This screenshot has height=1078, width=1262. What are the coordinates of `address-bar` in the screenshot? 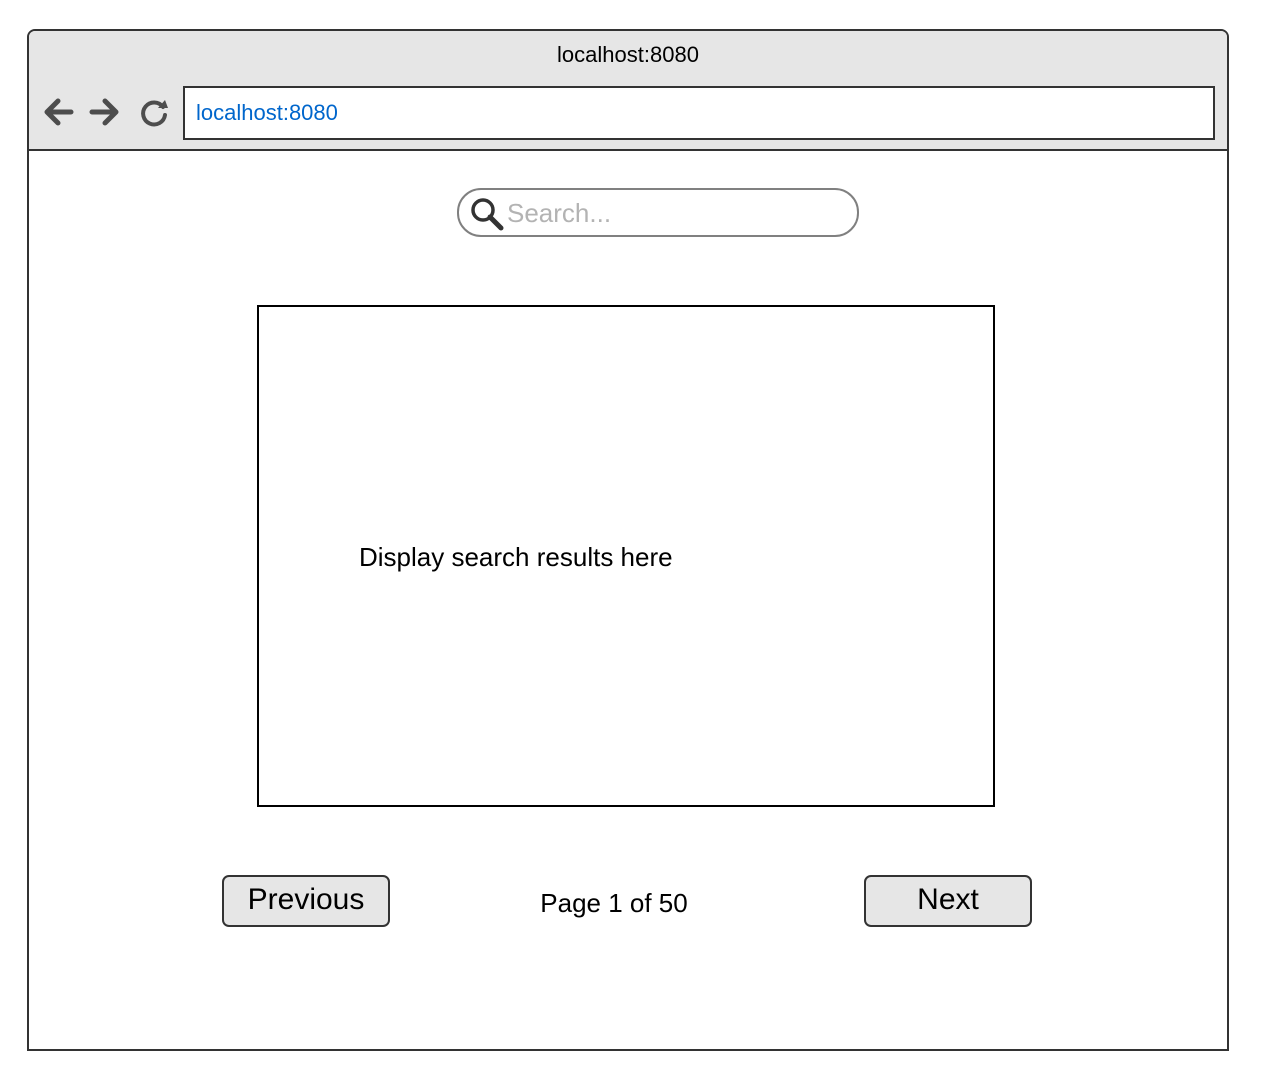 It's located at (699, 113).